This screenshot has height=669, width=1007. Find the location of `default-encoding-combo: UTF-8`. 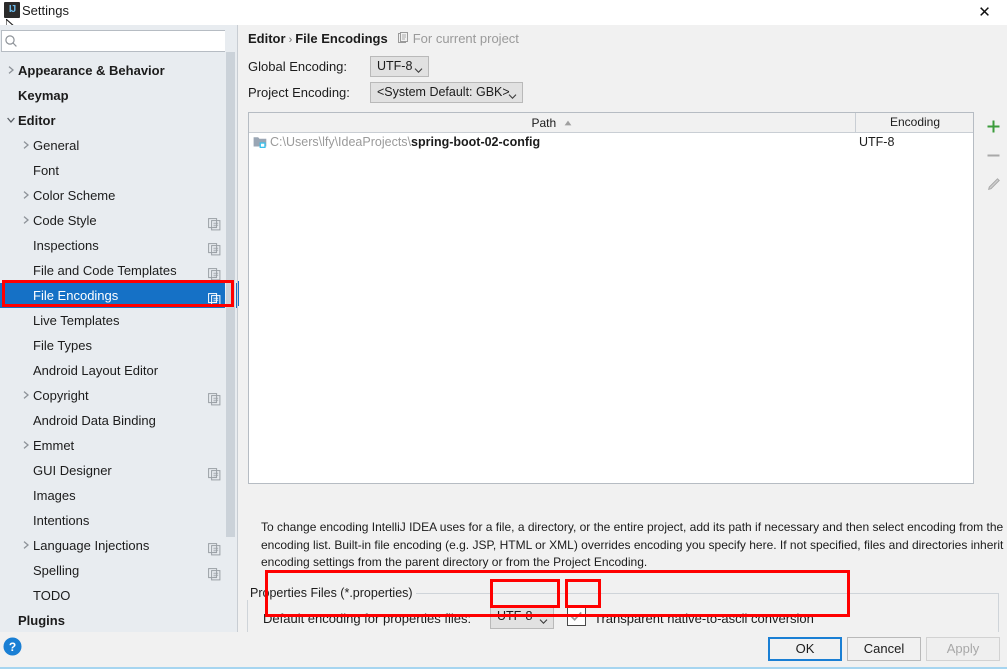

default-encoding-combo: UTF-8 is located at coordinates (522, 617).